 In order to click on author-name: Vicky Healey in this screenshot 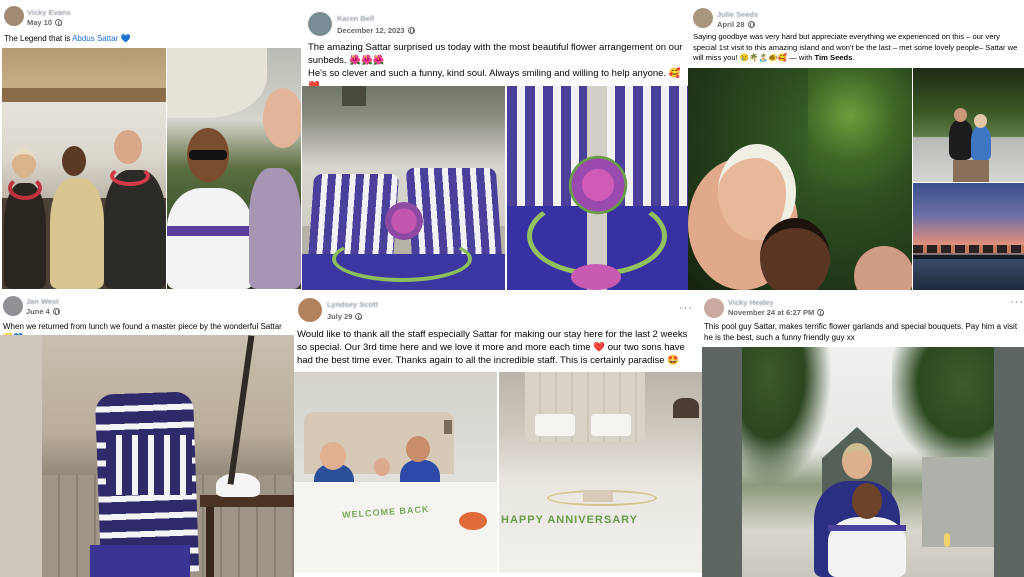, I will do `click(751, 302)`.